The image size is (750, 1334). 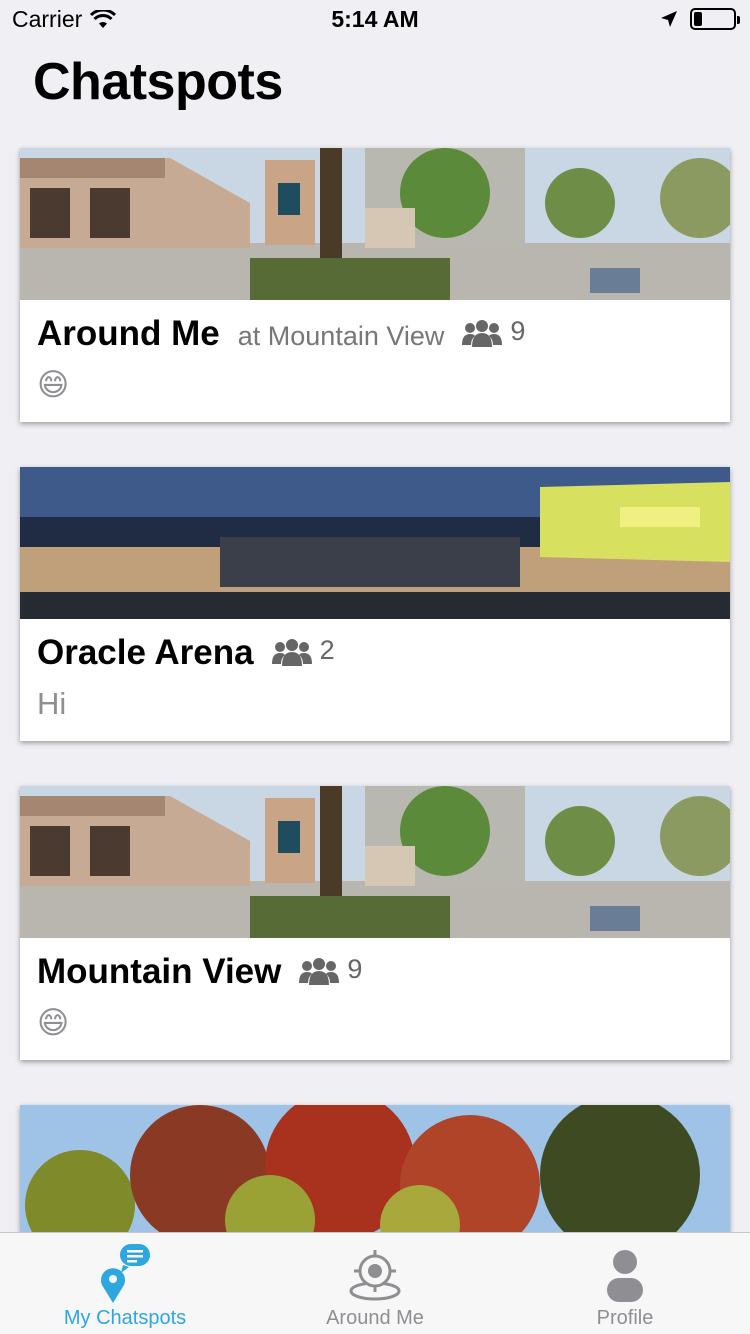 I want to click on chatspot-card-partial, so click(x=375, y=1168).